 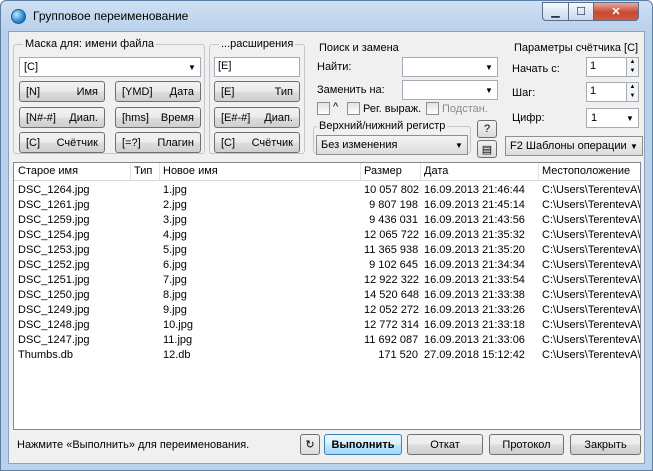 I want to click on caret-label: ^, so click(x=336, y=107).